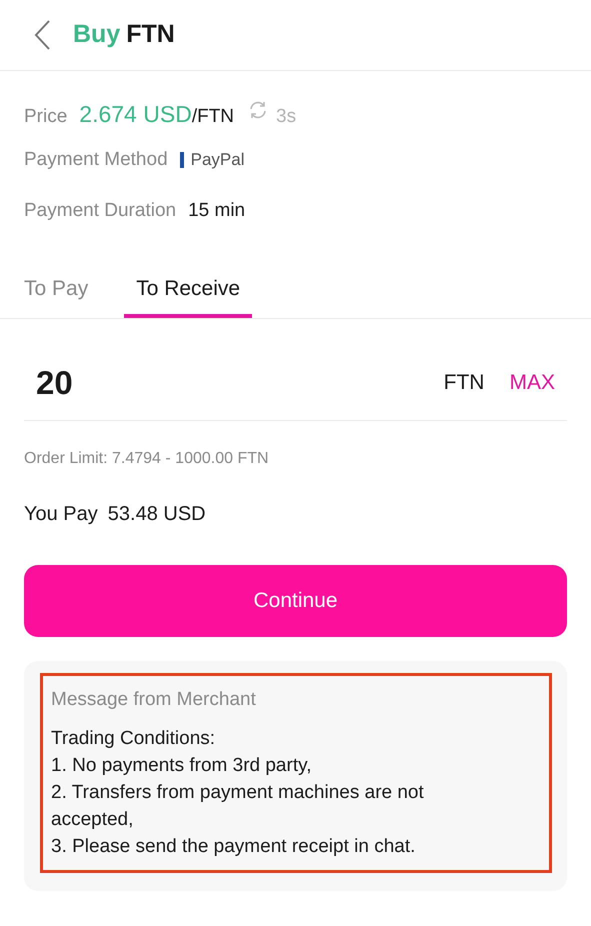 The image size is (591, 926). I want to click on page-title: Buy, so click(96, 34).